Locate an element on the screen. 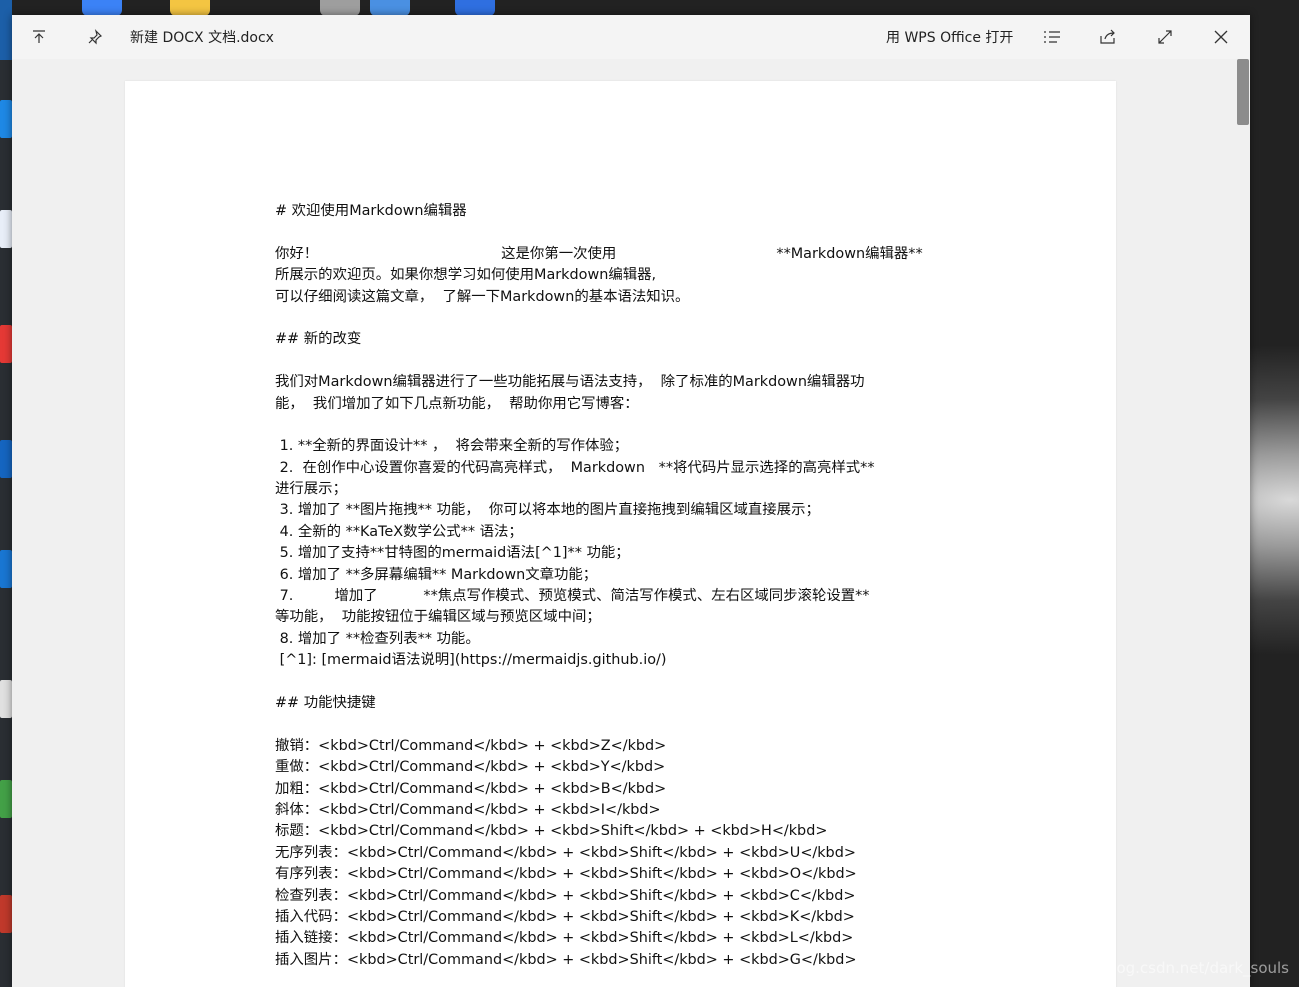 This screenshot has height=987, width=1299. pin-button is located at coordinates (95, 37).